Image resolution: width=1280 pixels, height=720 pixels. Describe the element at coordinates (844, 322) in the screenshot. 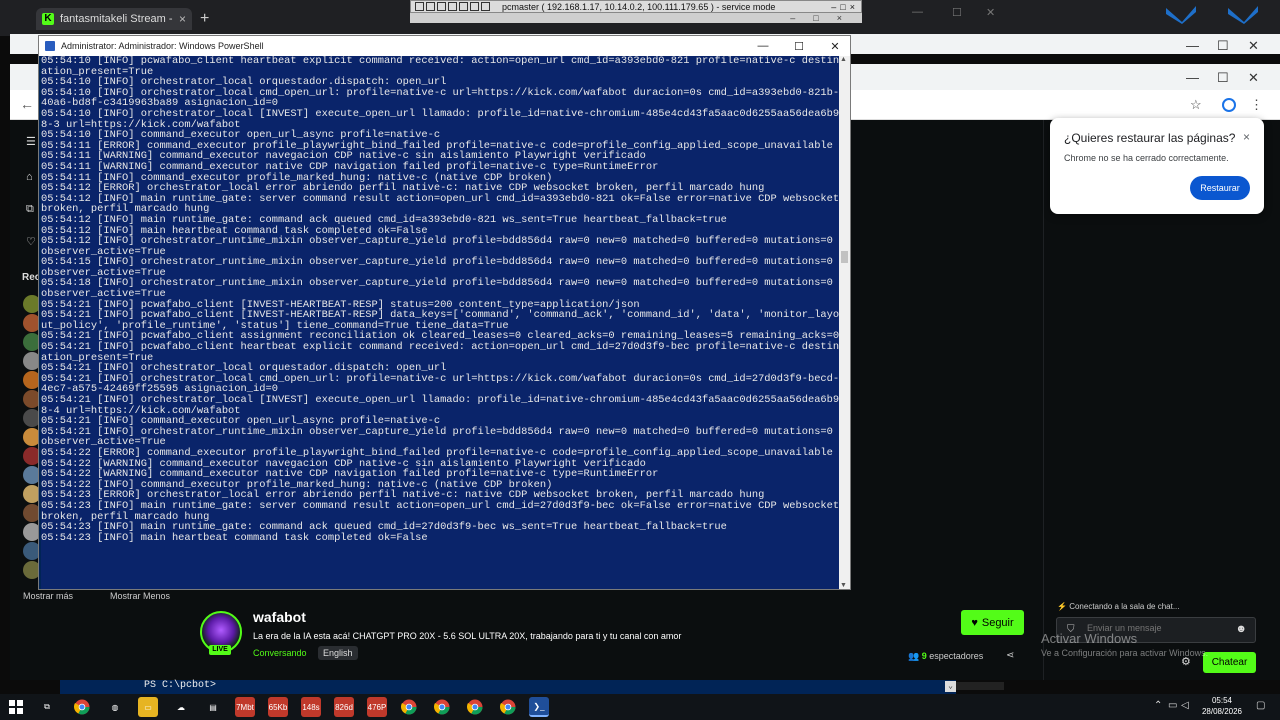

I see `console-scrollbar: ▲ ▼` at that location.